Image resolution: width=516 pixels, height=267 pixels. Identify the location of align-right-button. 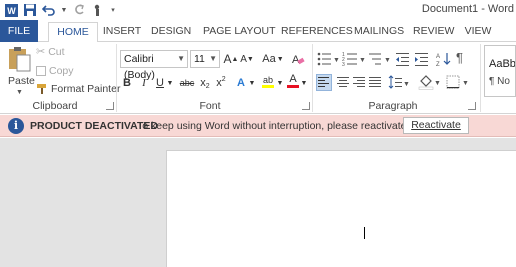
(360, 83).